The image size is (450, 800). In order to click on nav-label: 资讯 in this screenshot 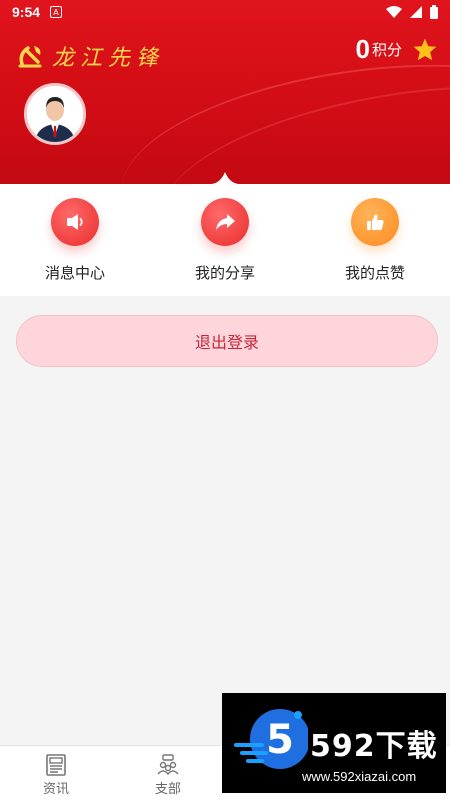, I will do `click(55, 789)`.